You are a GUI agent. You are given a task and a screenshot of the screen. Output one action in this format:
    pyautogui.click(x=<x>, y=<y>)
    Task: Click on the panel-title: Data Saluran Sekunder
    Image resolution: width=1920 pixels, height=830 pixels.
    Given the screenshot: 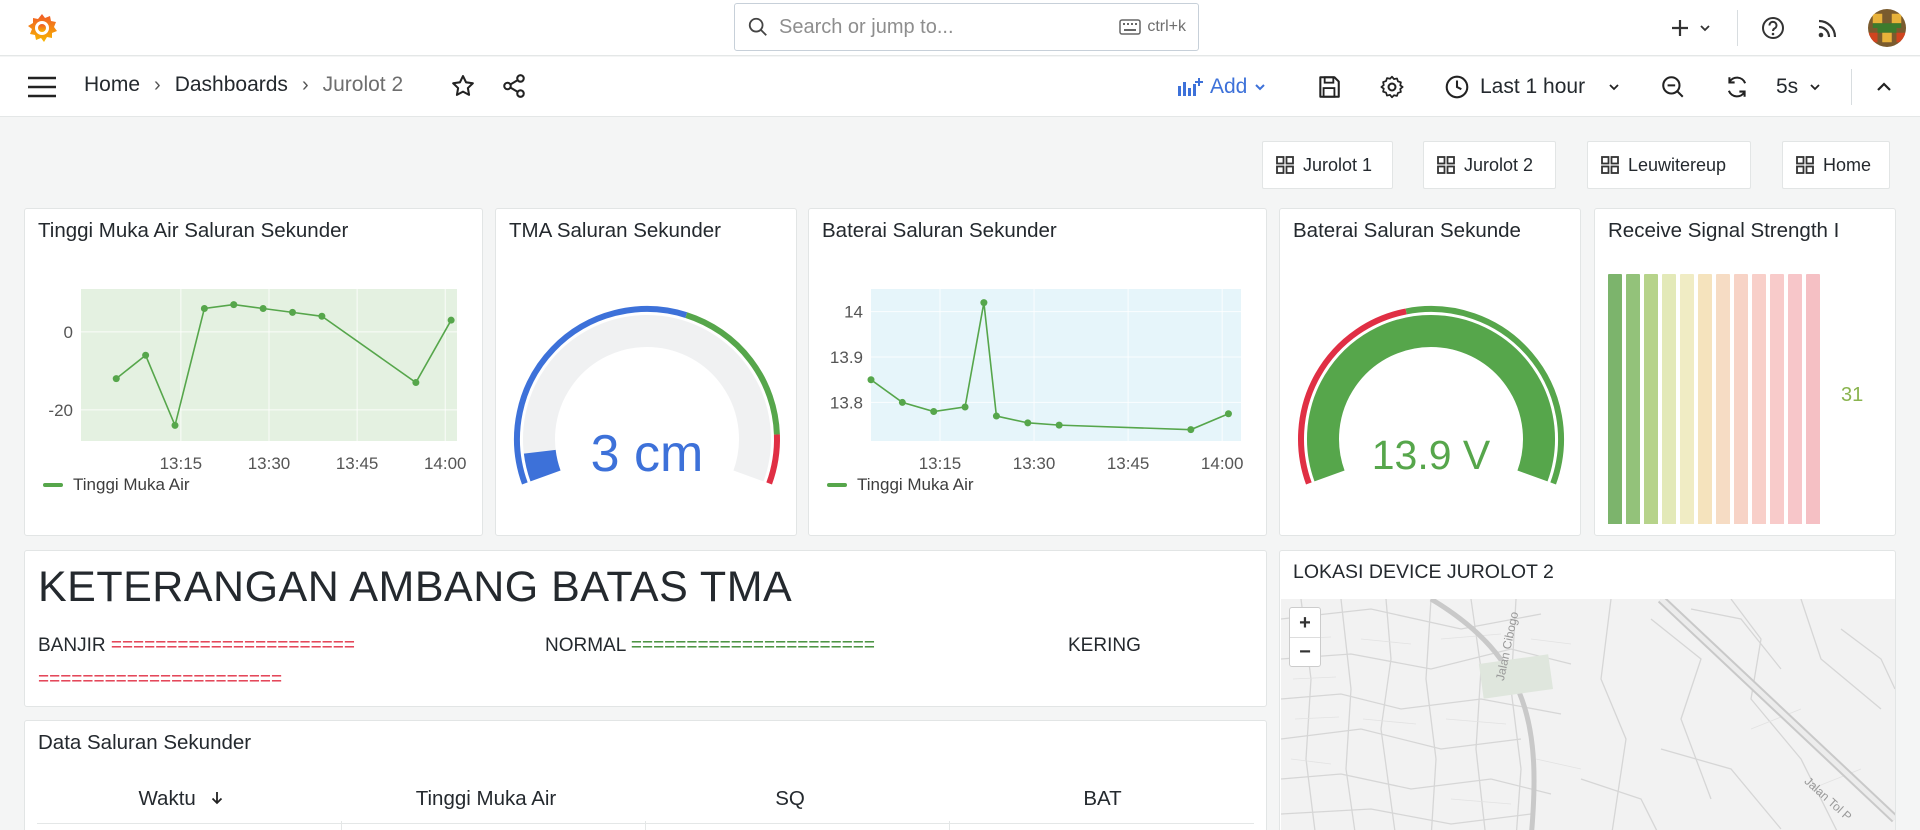 What is the action you would take?
    pyautogui.click(x=145, y=742)
    